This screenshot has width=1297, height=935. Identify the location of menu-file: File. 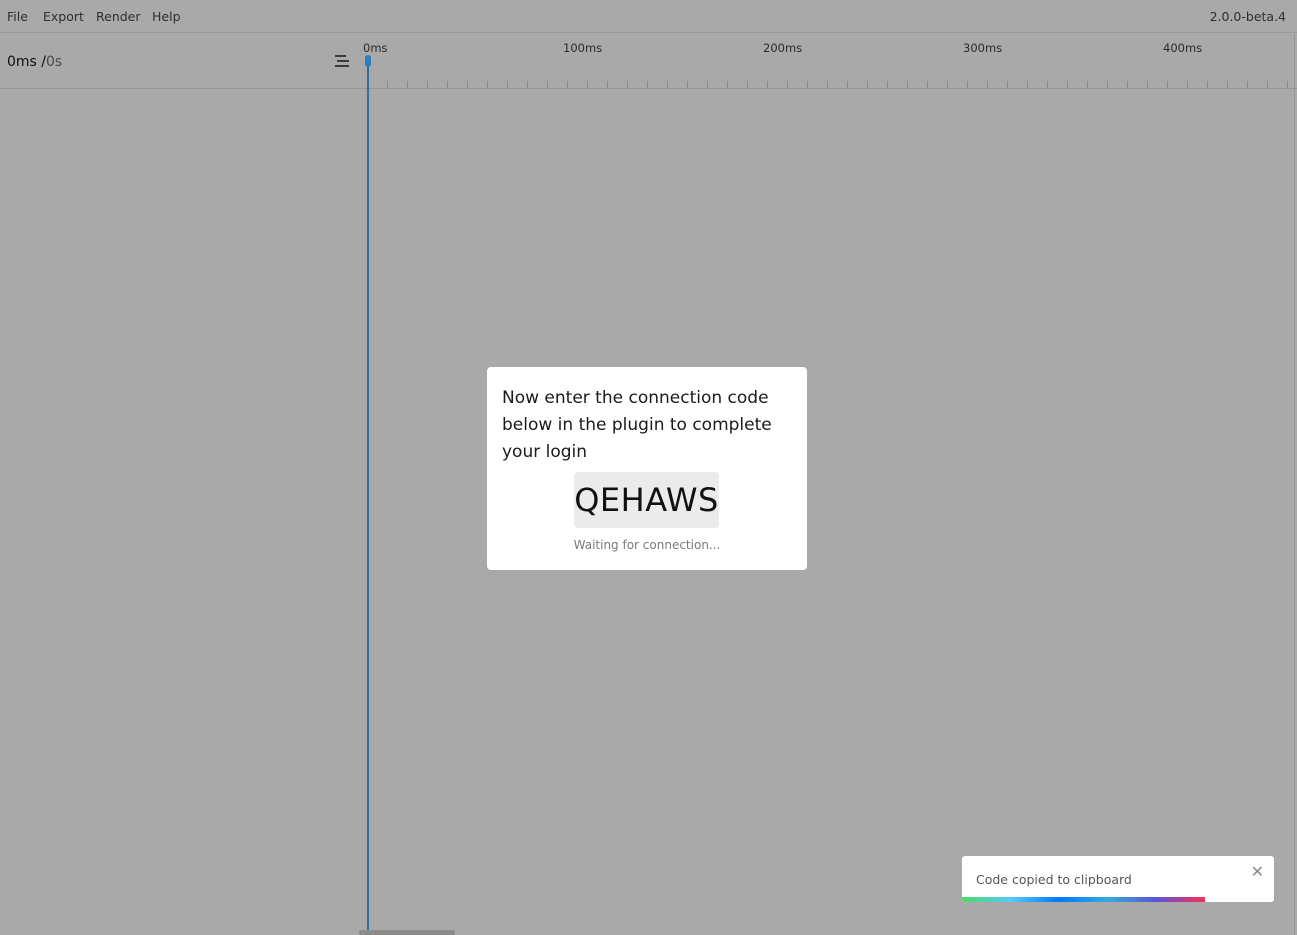
(17, 16).